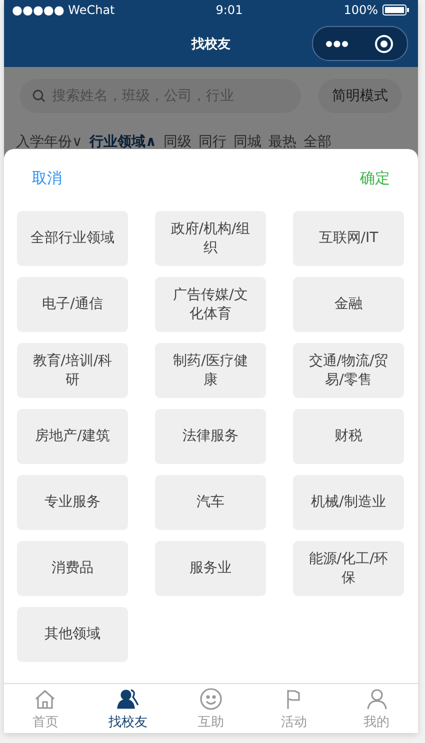 The image size is (425, 743). Describe the element at coordinates (348, 370) in the screenshot. I see `industry-option: 交通/物流/贸易/零售` at that location.